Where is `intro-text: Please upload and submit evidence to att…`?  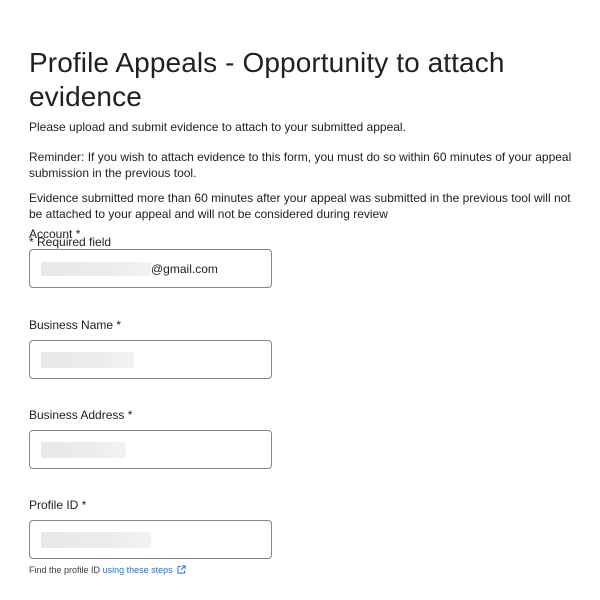
intro-text: Please upload and submit evidence to att… is located at coordinates (217, 127).